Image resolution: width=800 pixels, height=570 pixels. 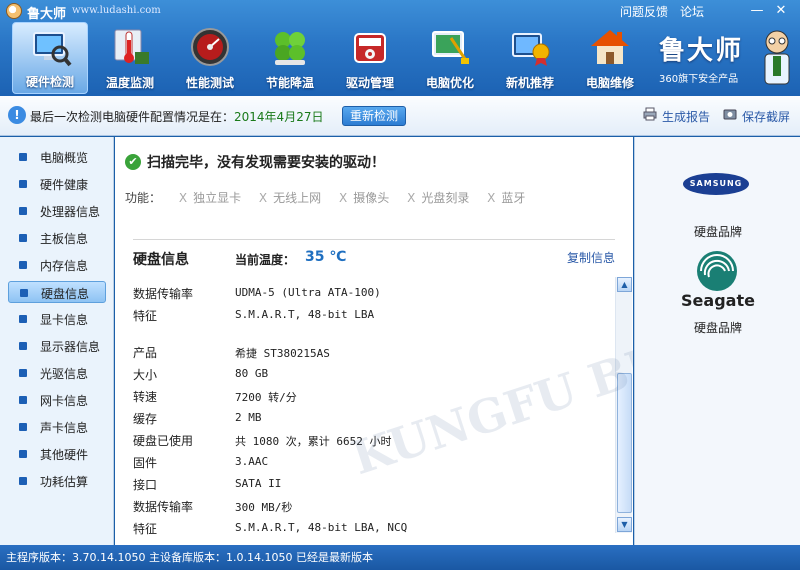 I want to click on nav-label: 硬件检测, so click(x=49, y=82).